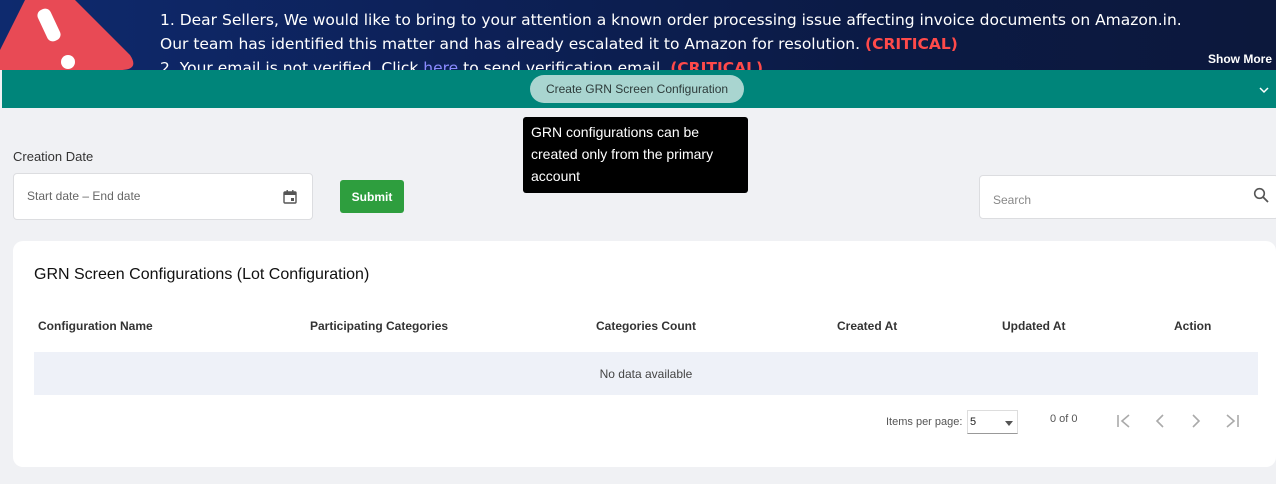 The height and width of the screenshot is (484, 1276). I want to click on items-per-page-select: 5, so click(992, 422).